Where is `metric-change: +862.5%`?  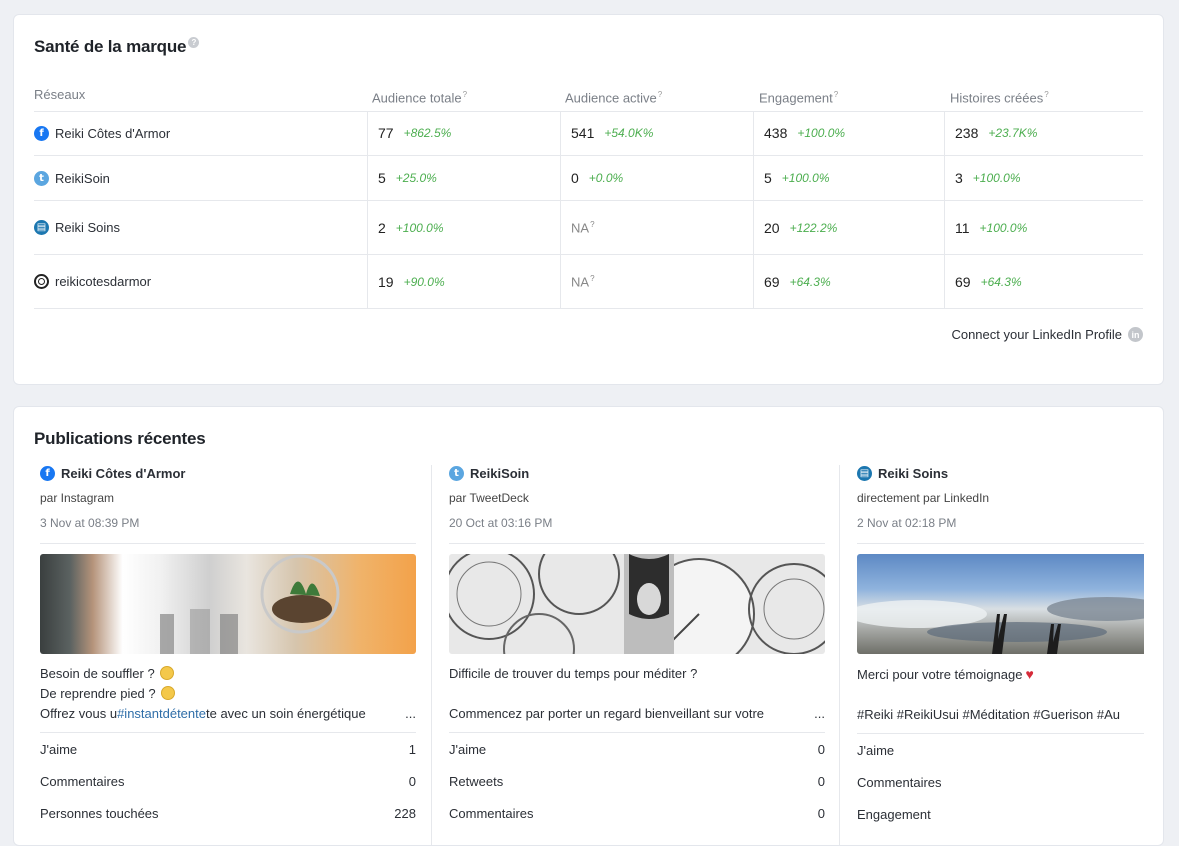 metric-change: +862.5% is located at coordinates (427, 133).